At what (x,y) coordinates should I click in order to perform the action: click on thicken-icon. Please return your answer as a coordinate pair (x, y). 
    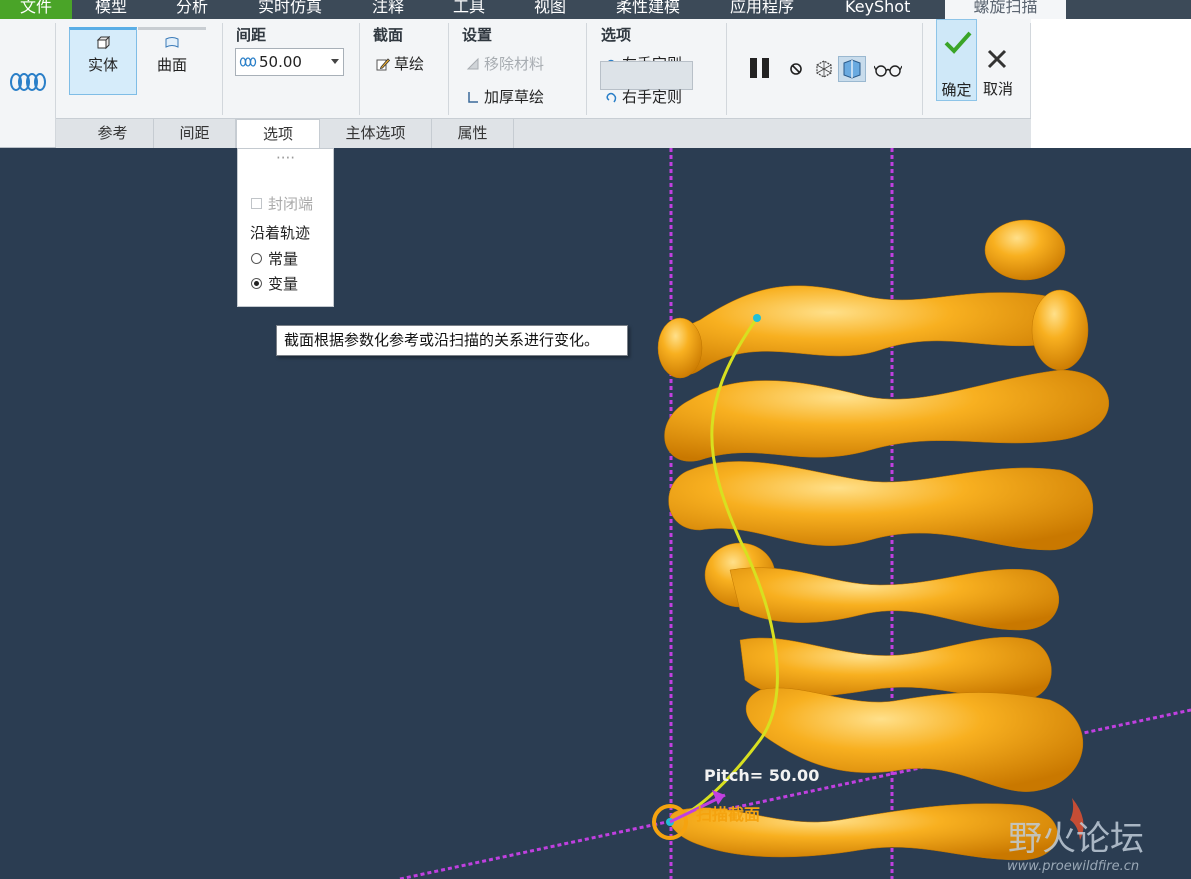
    Looking at the image, I should click on (473, 97).